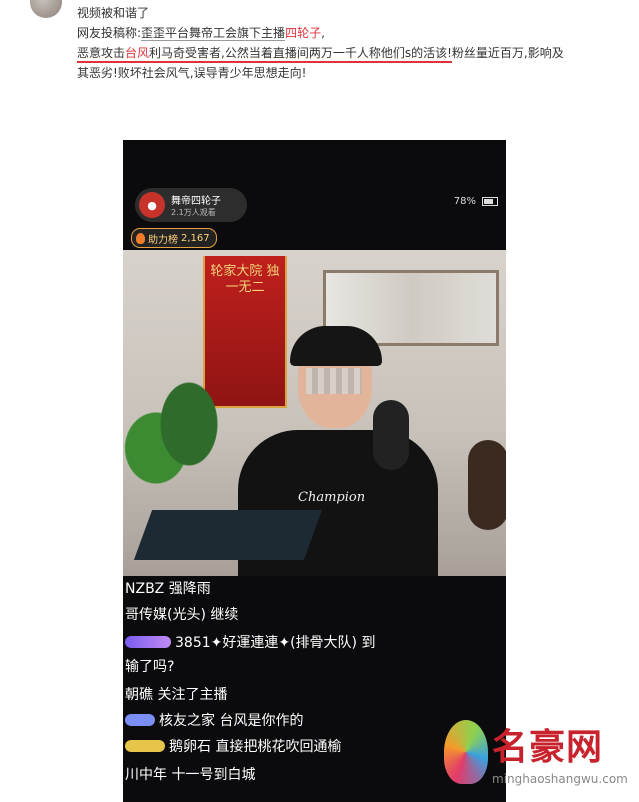 This screenshot has height=802, width=639. I want to click on watermark-url: minghaoshangwu.com, so click(560, 779).